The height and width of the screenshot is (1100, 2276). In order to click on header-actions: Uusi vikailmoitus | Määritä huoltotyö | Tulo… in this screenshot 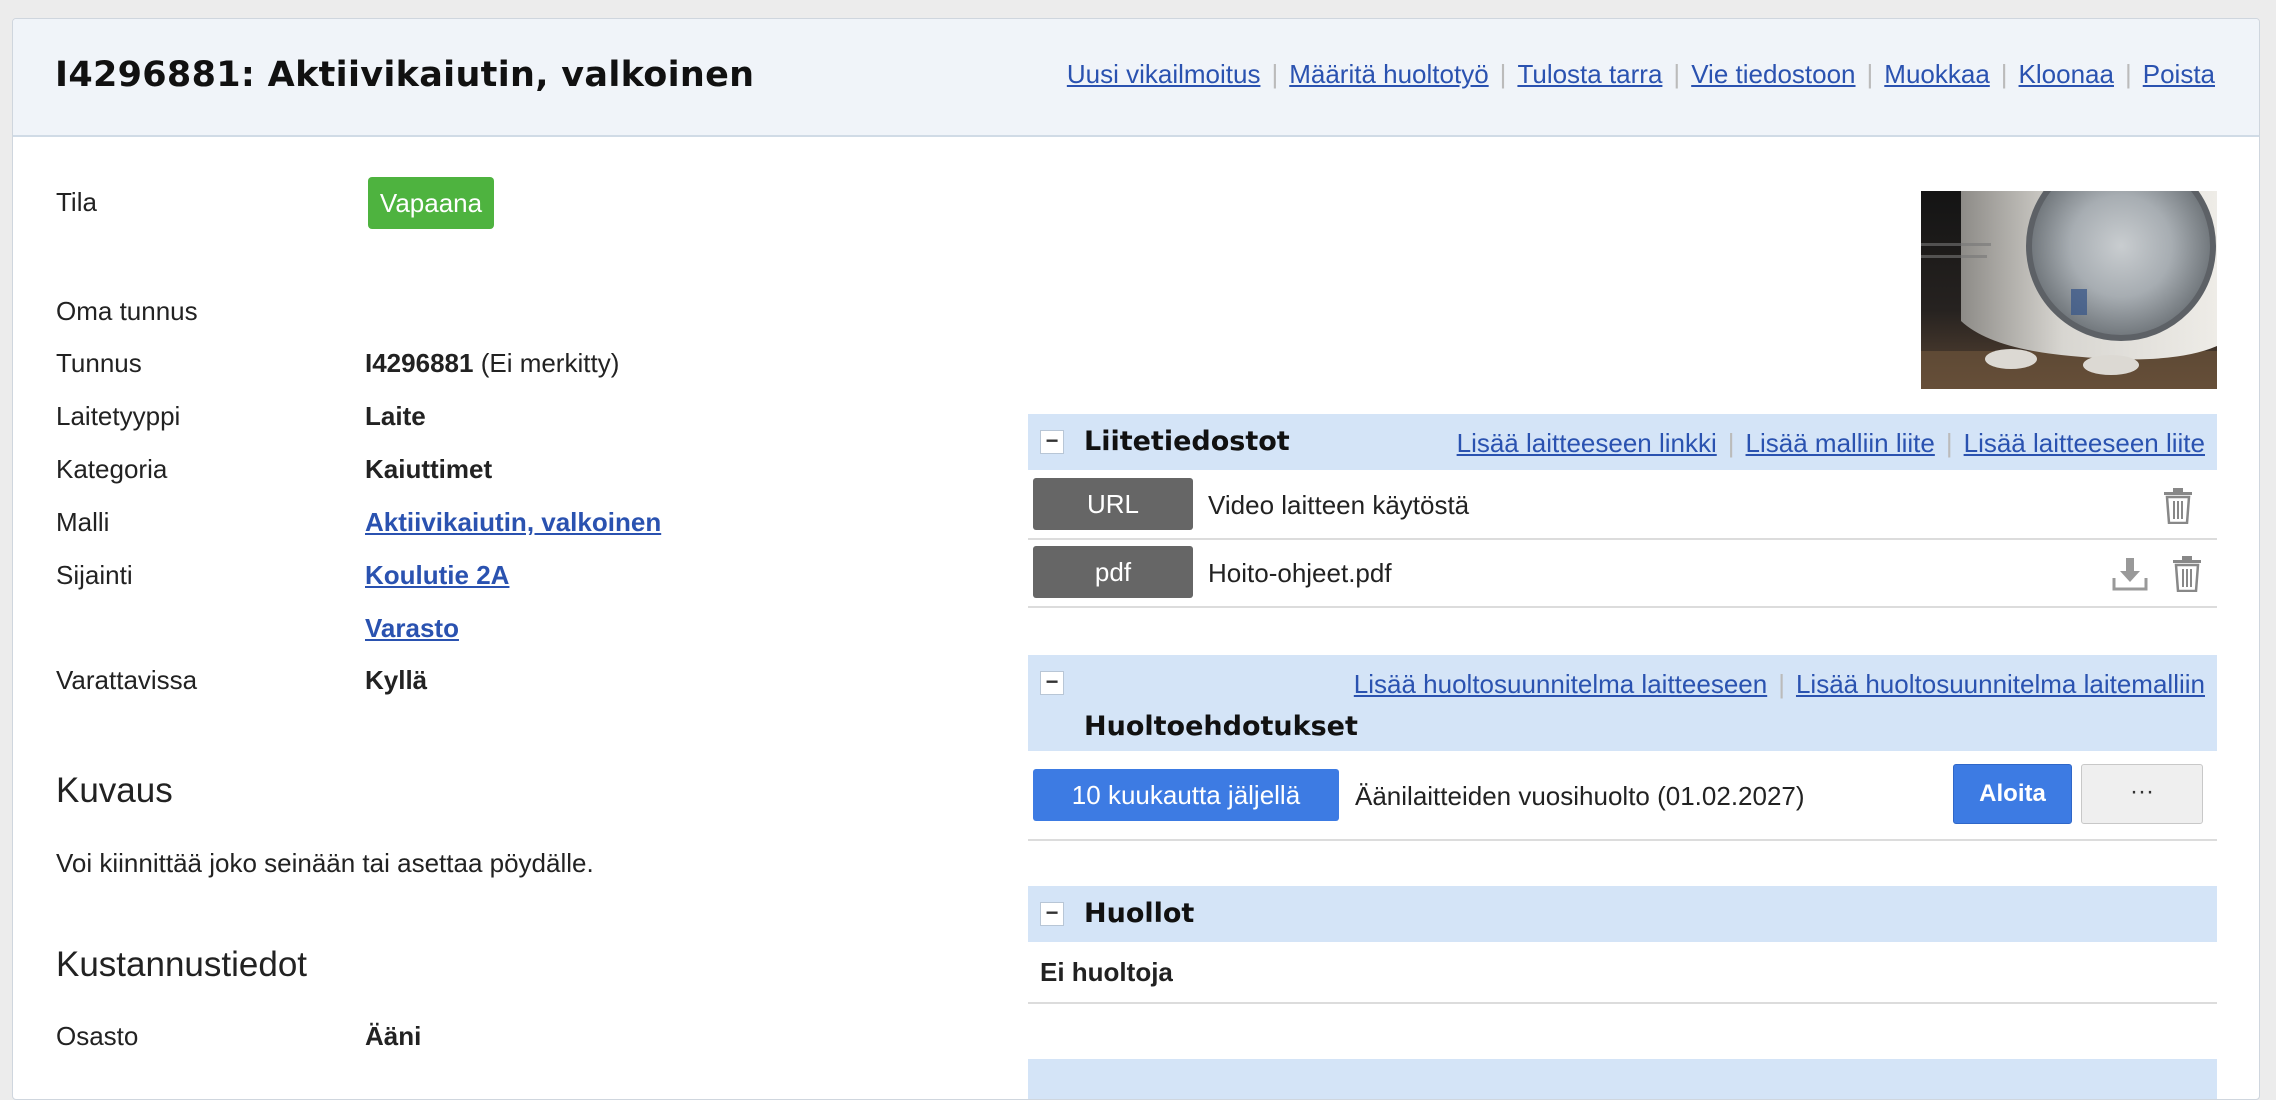, I will do `click(1641, 74)`.